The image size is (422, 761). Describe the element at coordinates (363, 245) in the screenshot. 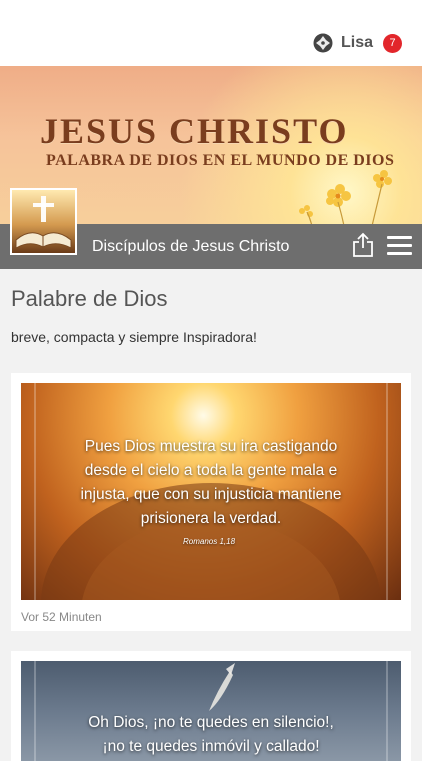

I see `share-icon` at that location.